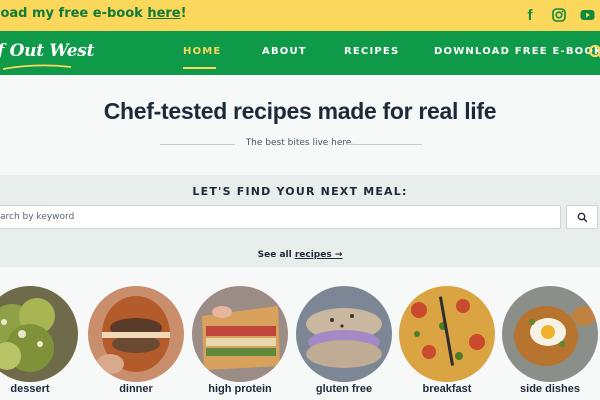 The height and width of the screenshot is (400, 600). I want to click on nav-item-home: HOME, so click(202, 51).